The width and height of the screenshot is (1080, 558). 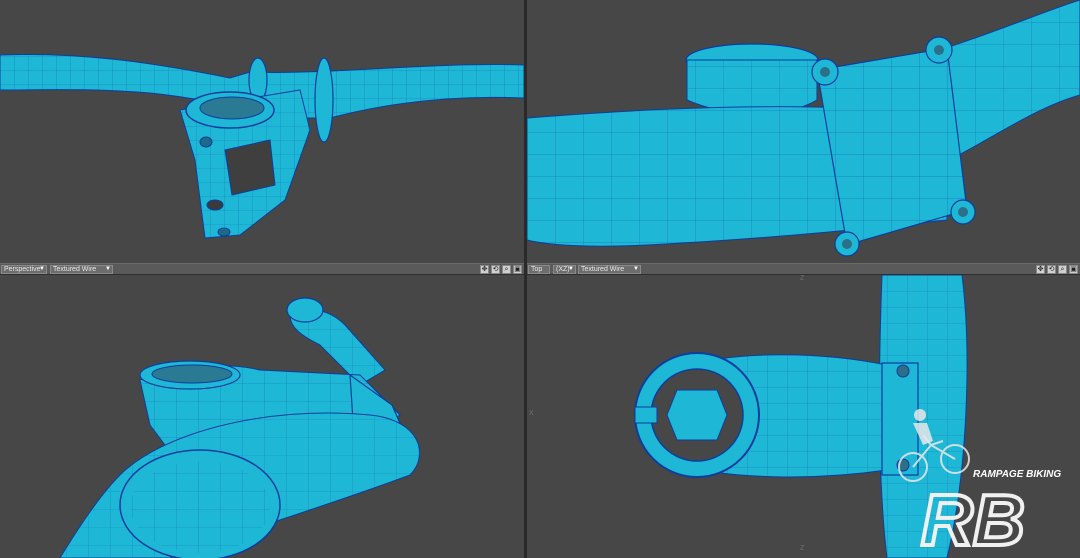 What do you see at coordinates (803, 269) in the screenshot?
I see `viewport-toolbar-right: Top (XZ) ▼ Textured Wire ▼ ✥ ⟲ ⌕ ▣` at bounding box center [803, 269].